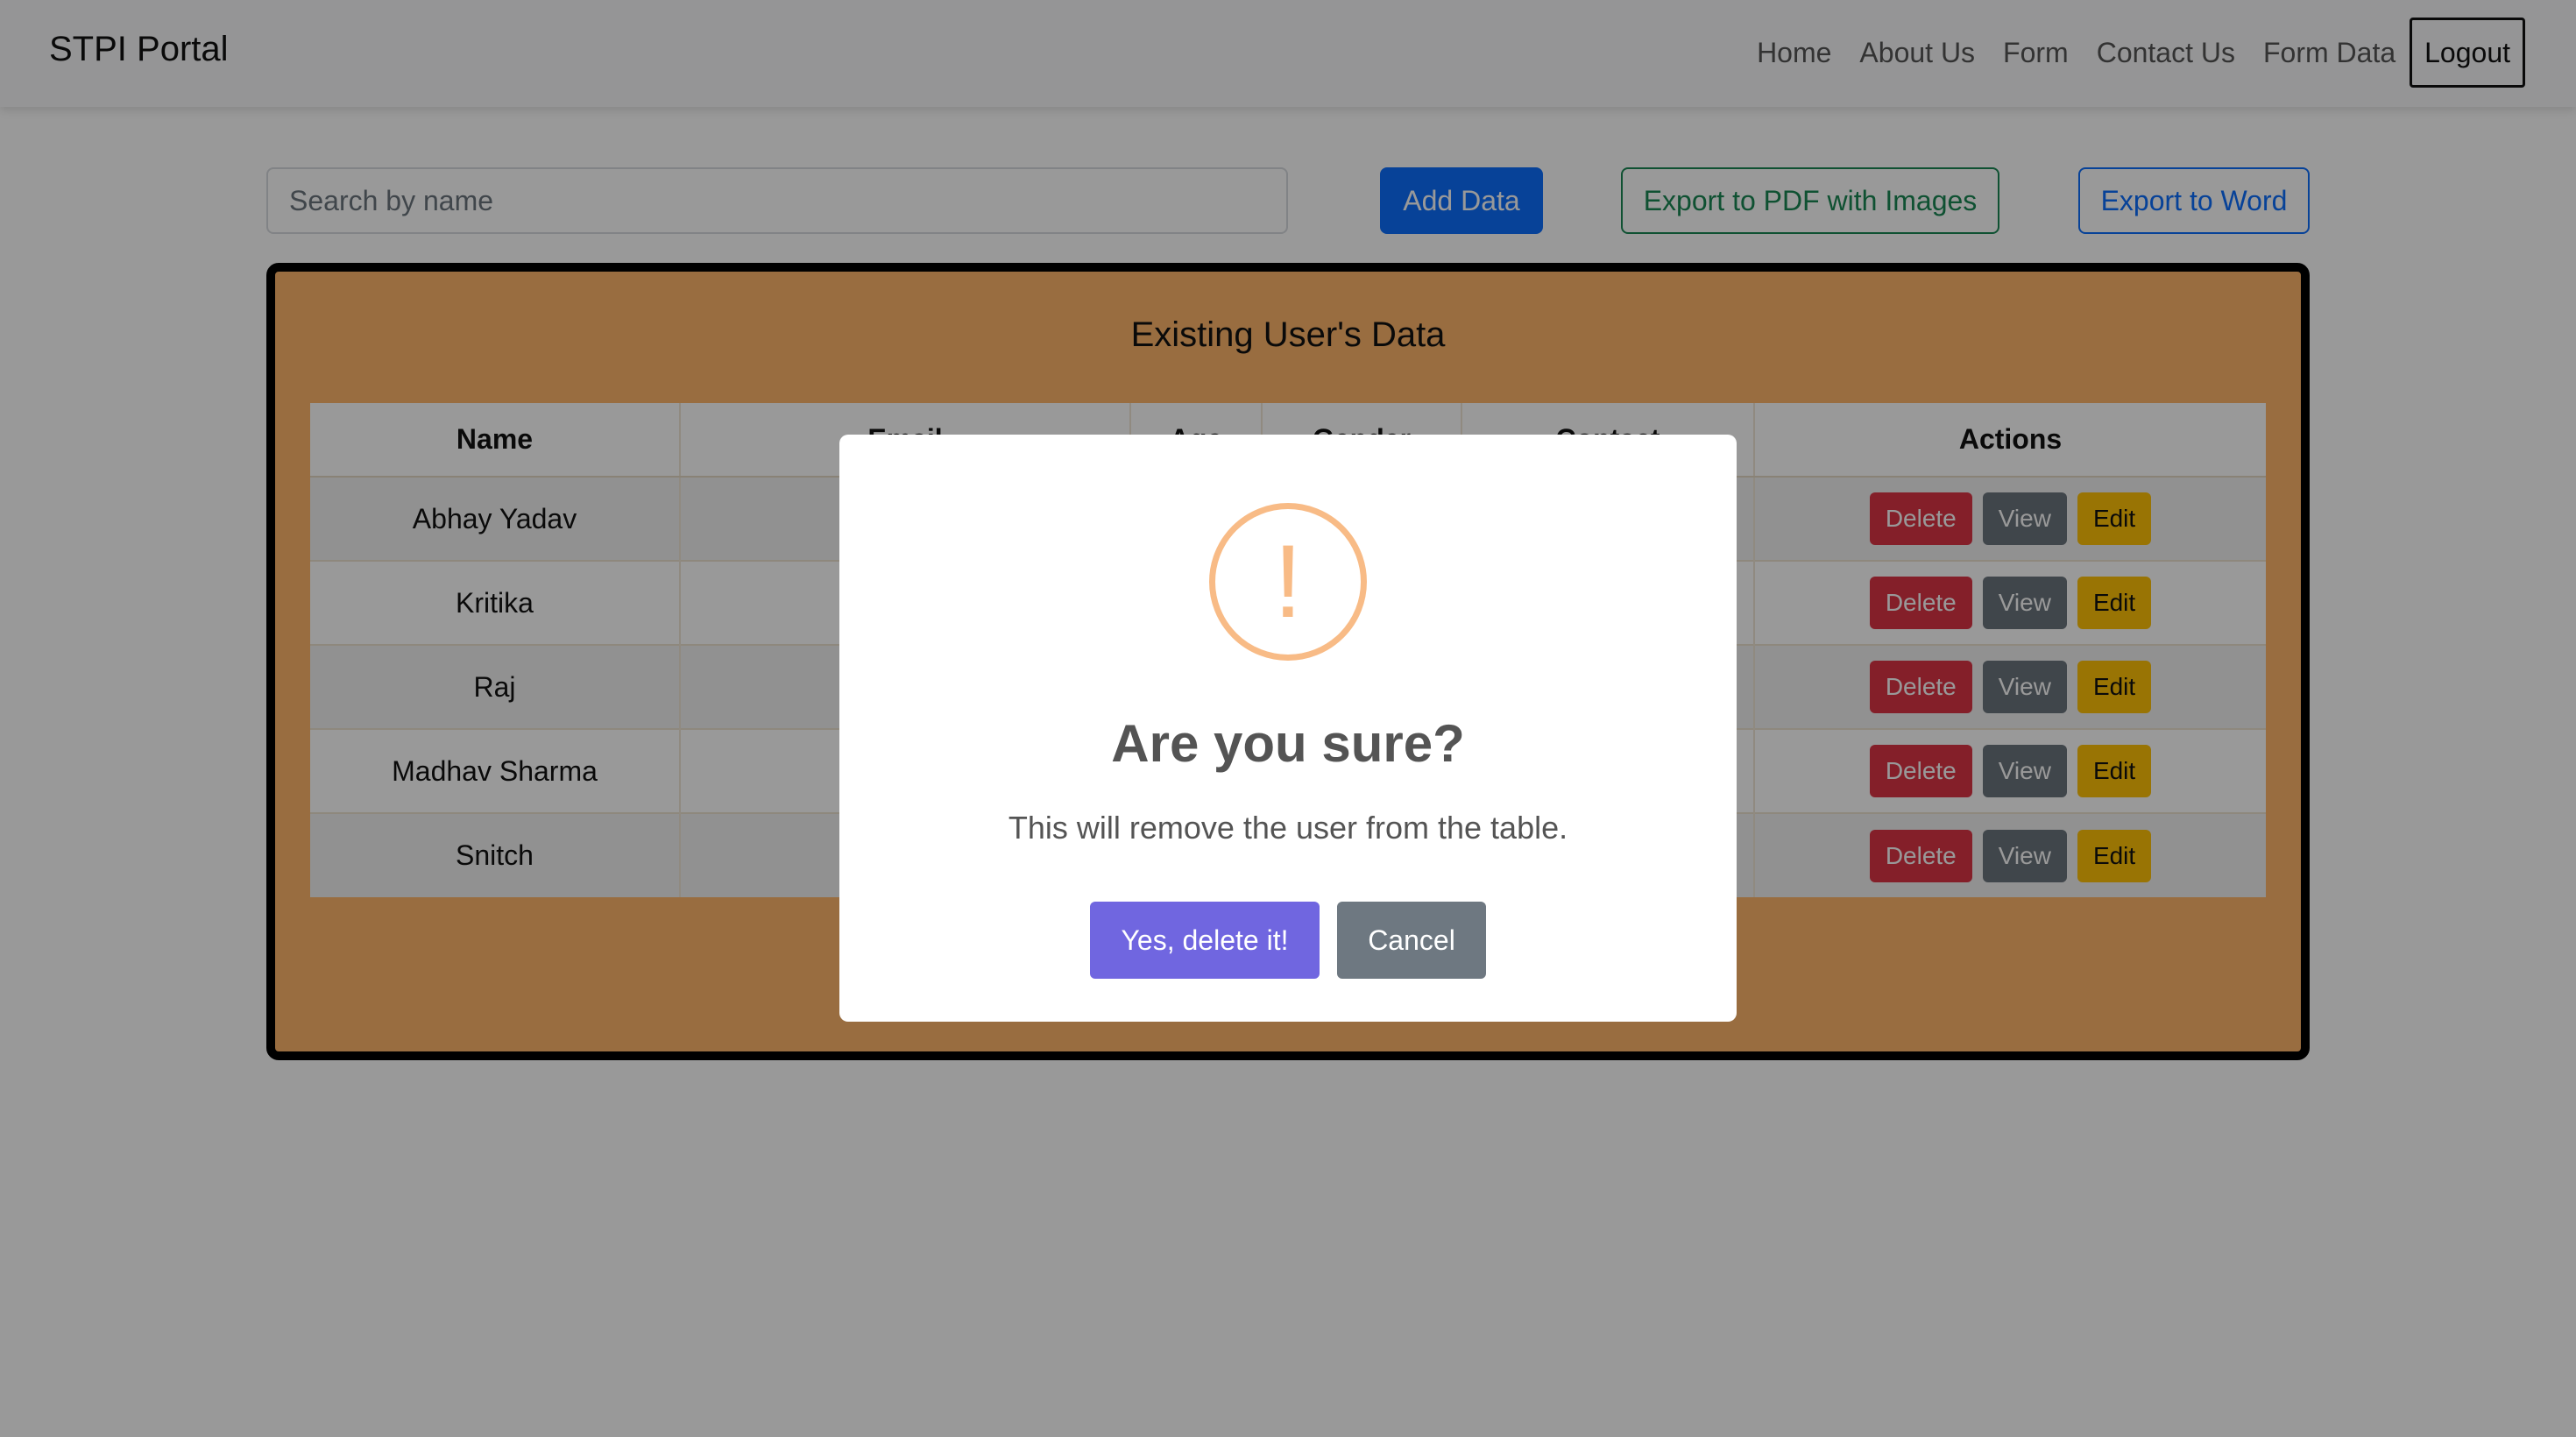 The image size is (2576, 1437). I want to click on cancel-button: Cancel, so click(1411, 940).